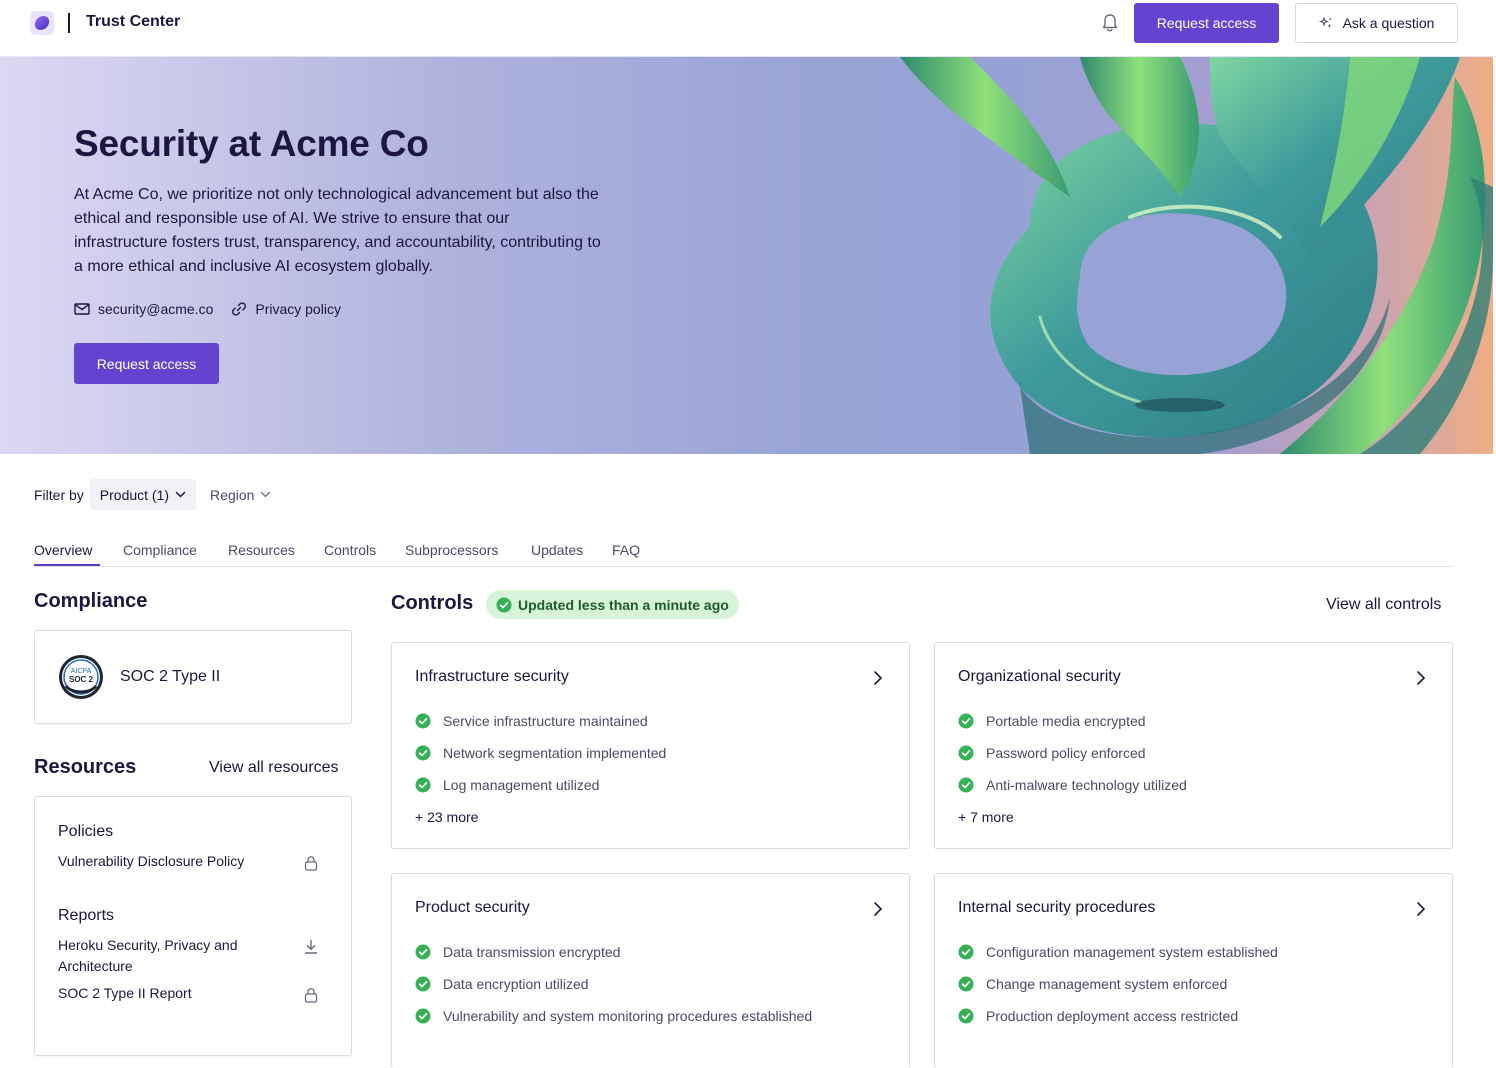  I want to click on control-item-label: Data transmission encrypted, so click(532, 952).